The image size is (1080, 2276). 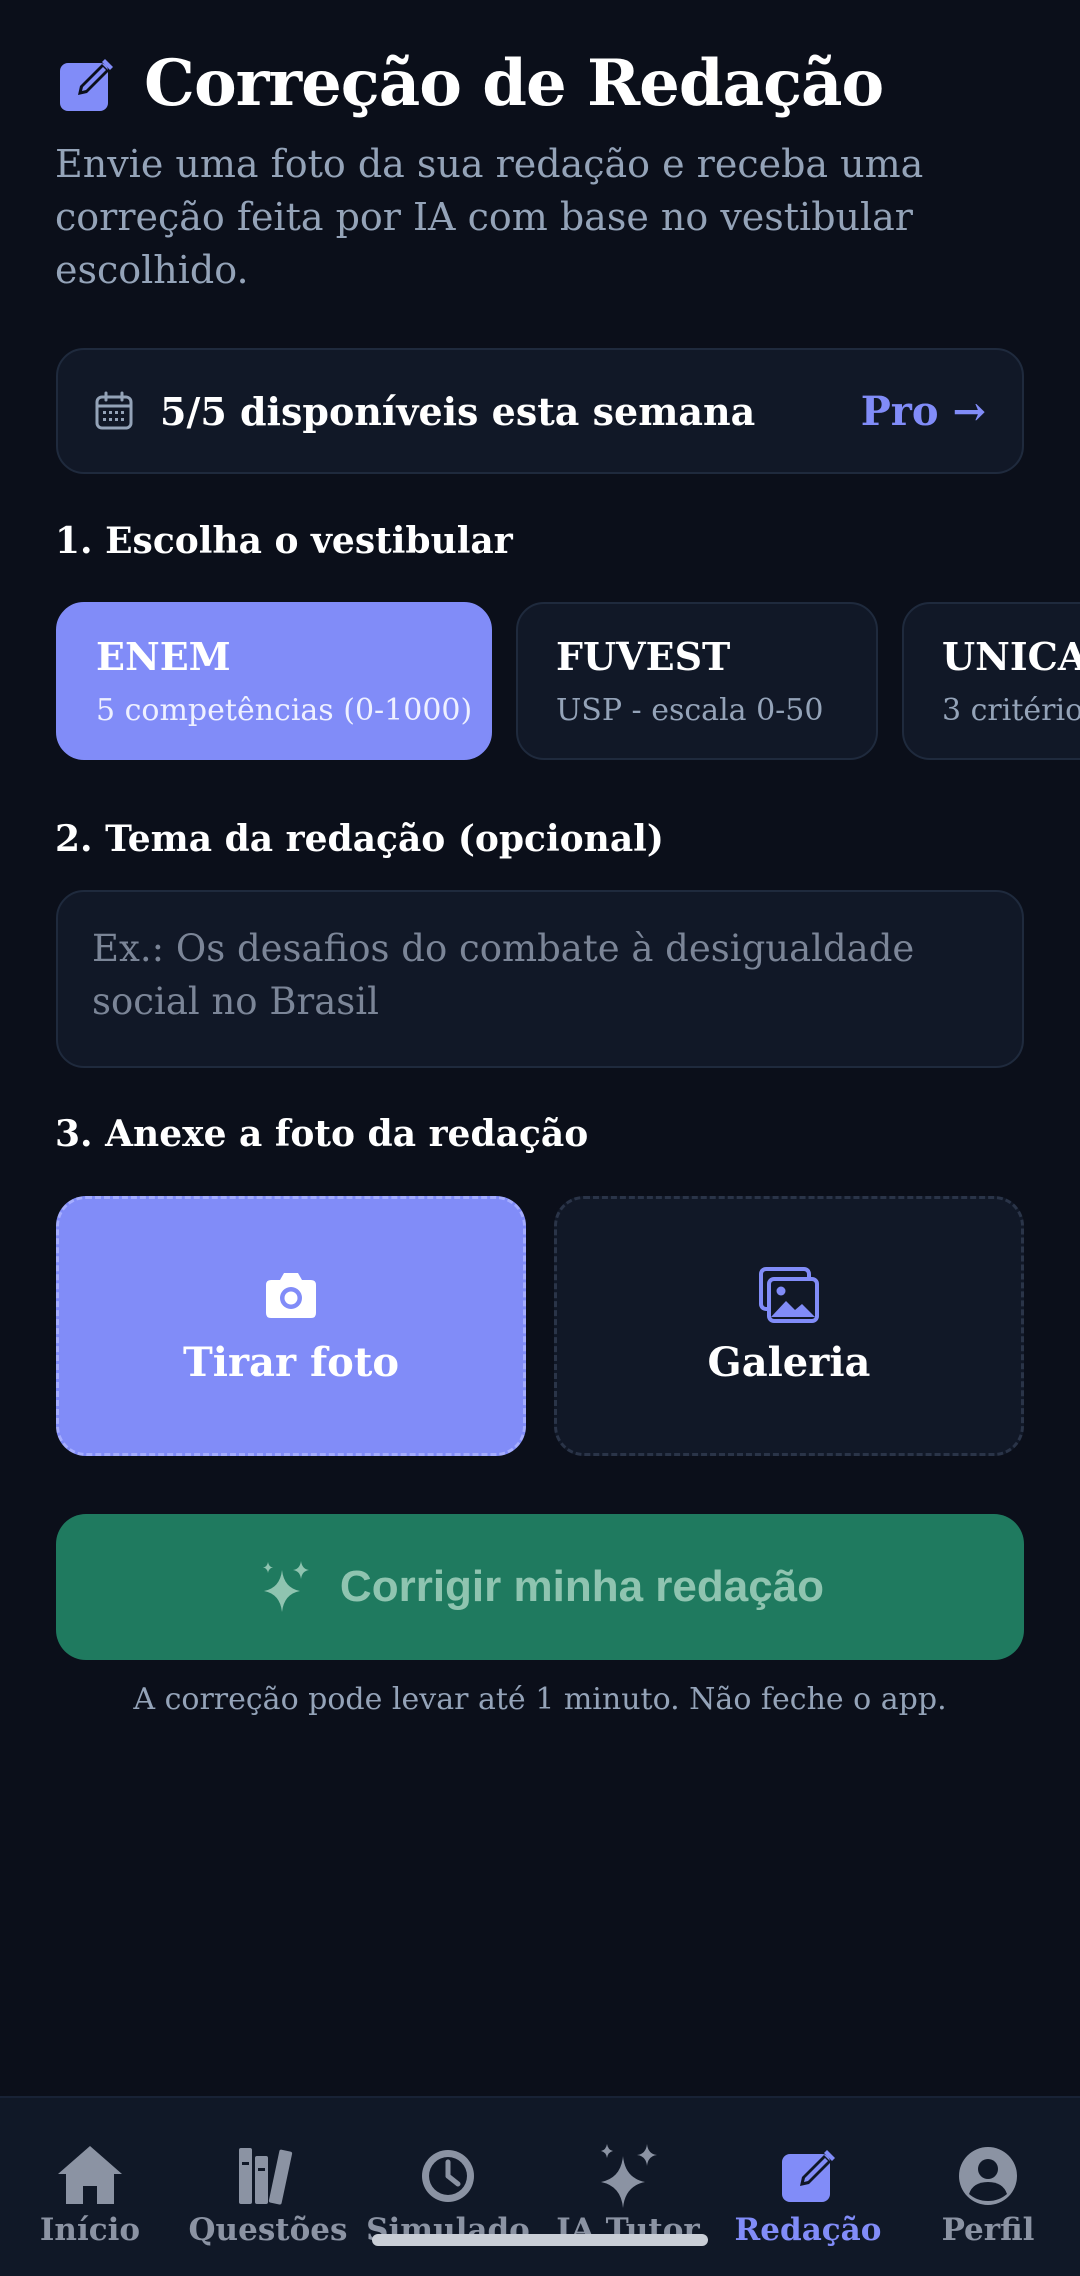 I want to click on timer-icon, so click(x=448, y=2176).